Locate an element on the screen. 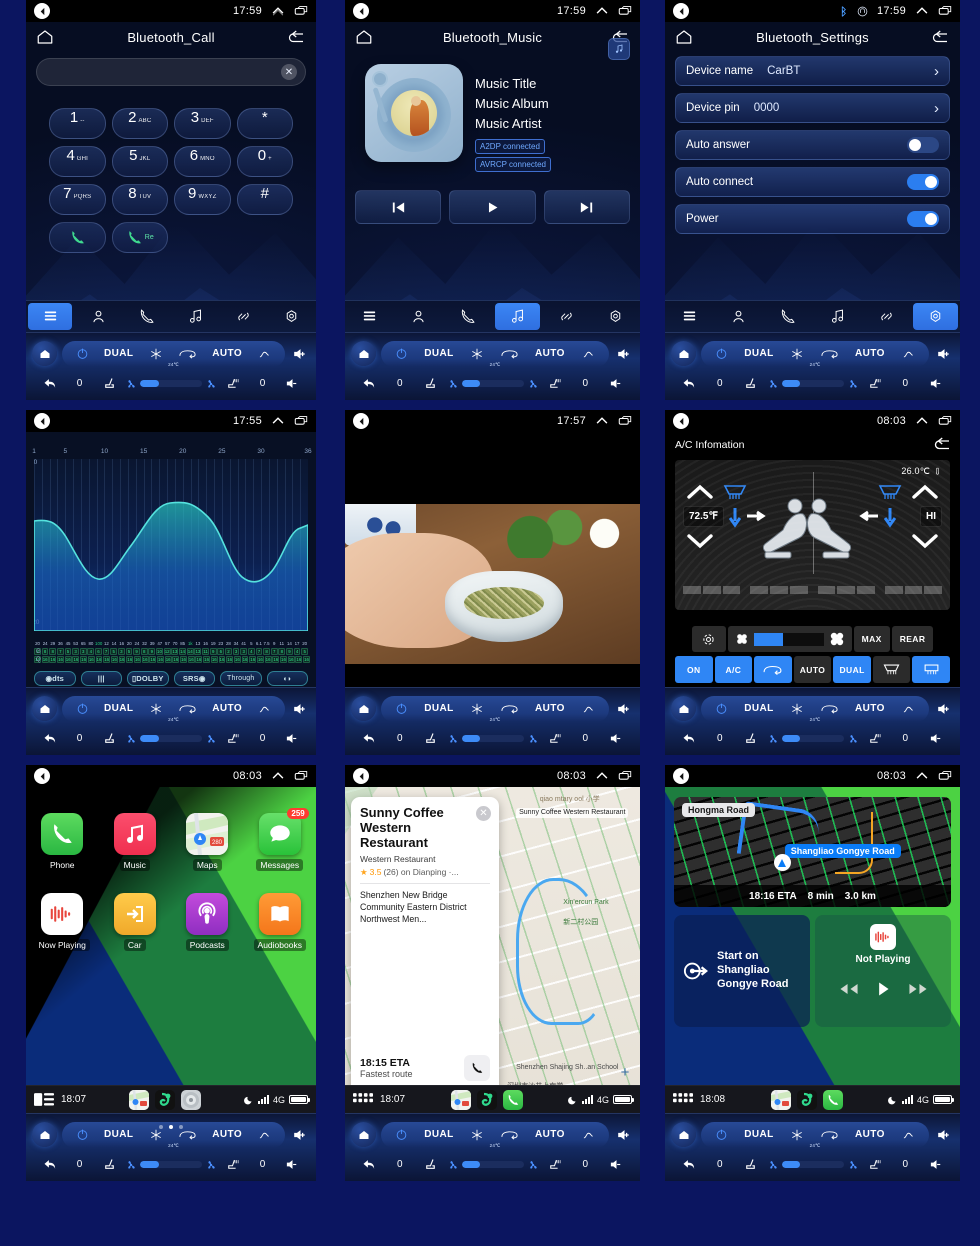  eq-gain-cell: 13 is located at coordinates (198, 651).